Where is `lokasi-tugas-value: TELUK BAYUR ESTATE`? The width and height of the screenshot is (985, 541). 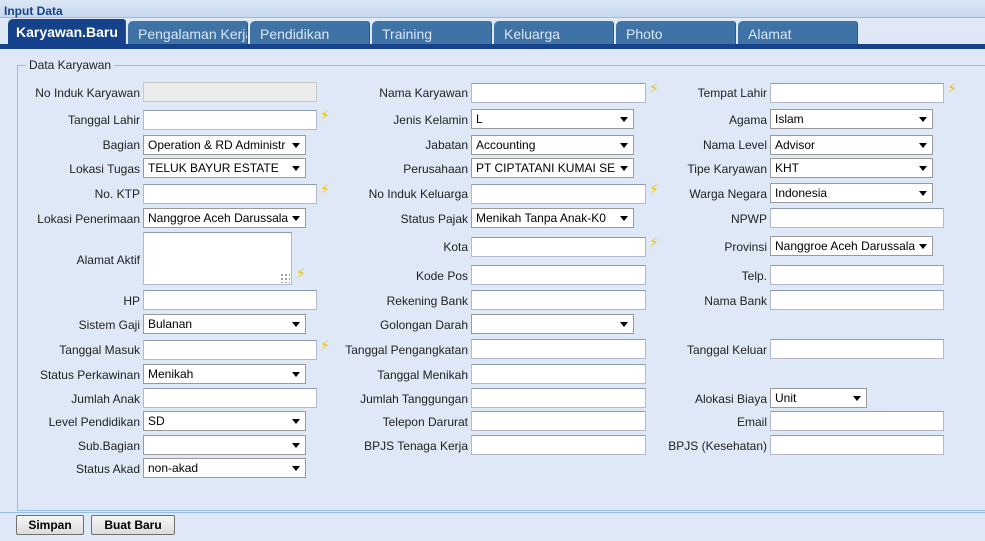
lokasi-tugas-value: TELUK BAYUR ESTATE is located at coordinates (213, 168).